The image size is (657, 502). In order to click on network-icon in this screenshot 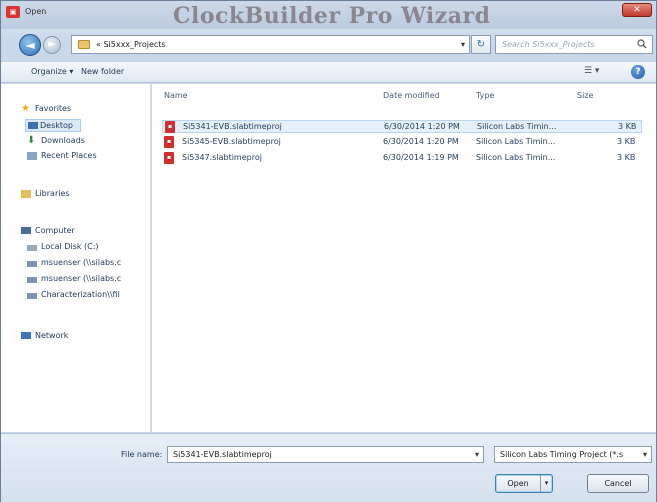, I will do `click(26, 335)`.